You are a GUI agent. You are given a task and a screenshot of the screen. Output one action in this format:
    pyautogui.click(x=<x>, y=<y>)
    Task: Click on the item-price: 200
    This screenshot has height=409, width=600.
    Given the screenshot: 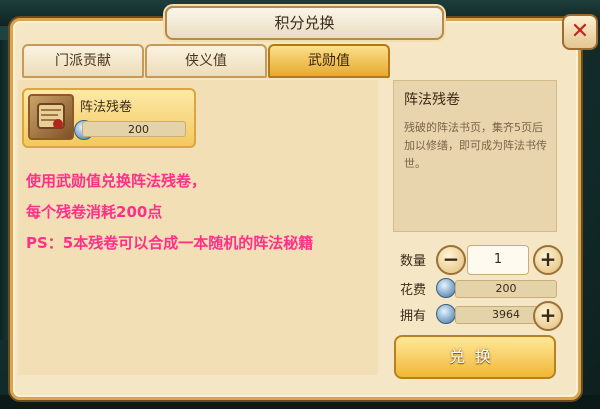 What is the action you would take?
    pyautogui.click(x=134, y=129)
    